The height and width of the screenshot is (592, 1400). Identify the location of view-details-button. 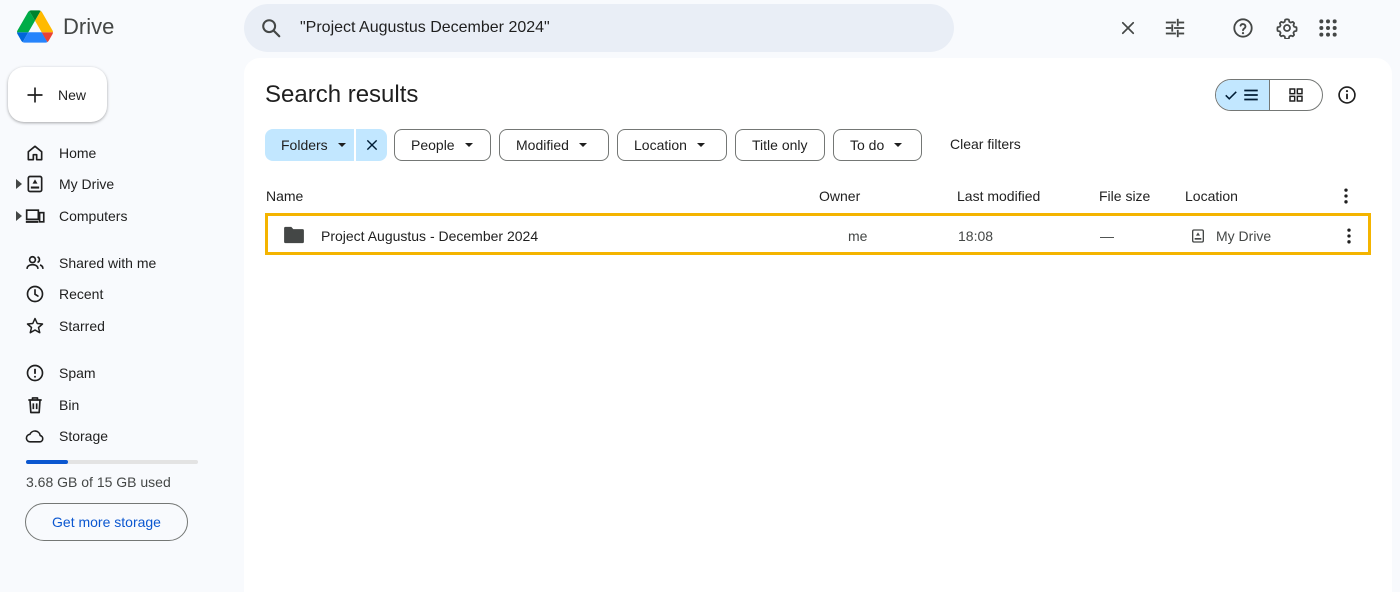
(1347, 95).